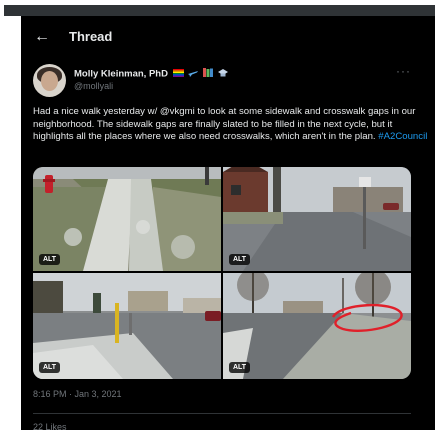 The image size is (439, 430). I want to click on graduation-cap-icon, so click(222, 74).